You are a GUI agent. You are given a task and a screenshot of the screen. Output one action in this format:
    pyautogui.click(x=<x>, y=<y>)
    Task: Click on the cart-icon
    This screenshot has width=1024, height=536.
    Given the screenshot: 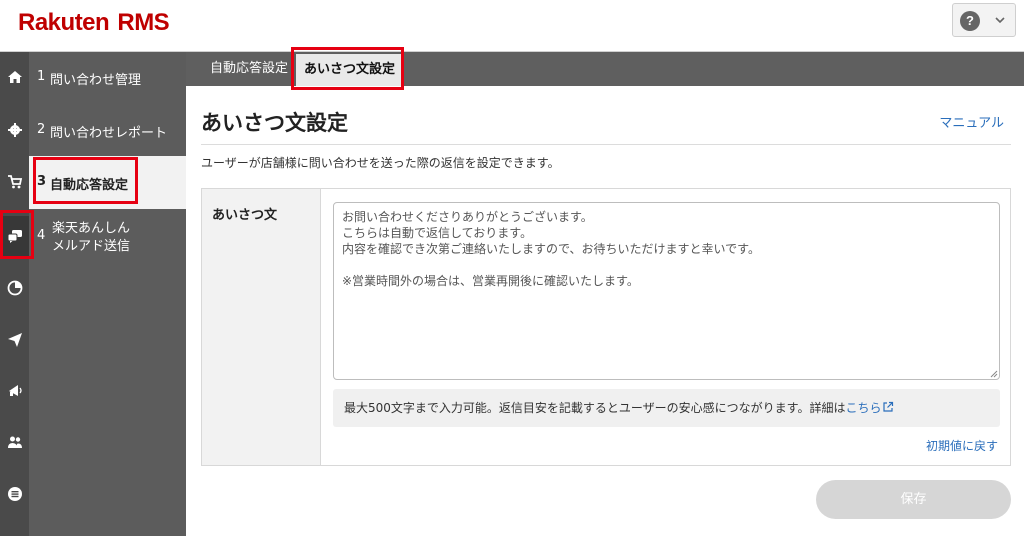 What is the action you would take?
    pyautogui.click(x=14, y=182)
    